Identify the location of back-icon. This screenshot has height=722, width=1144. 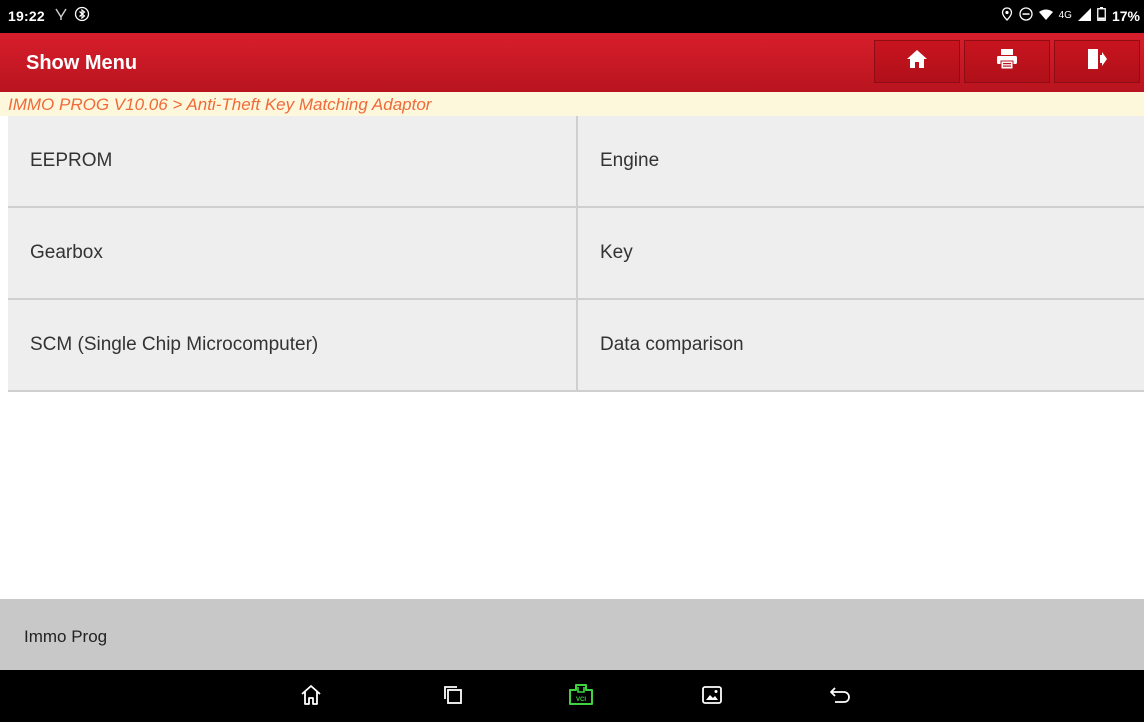
(840, 697).